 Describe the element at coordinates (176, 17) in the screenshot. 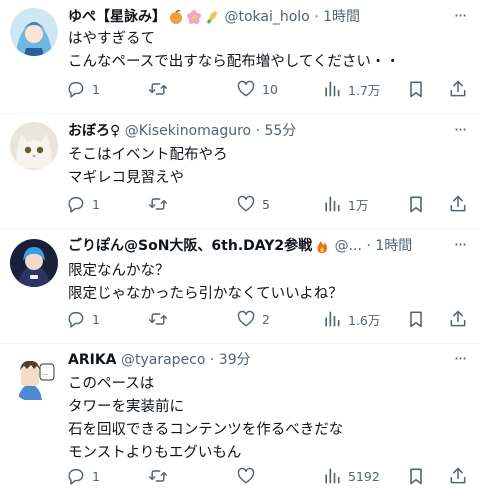

I see `orange-emoji-icon` at that location.